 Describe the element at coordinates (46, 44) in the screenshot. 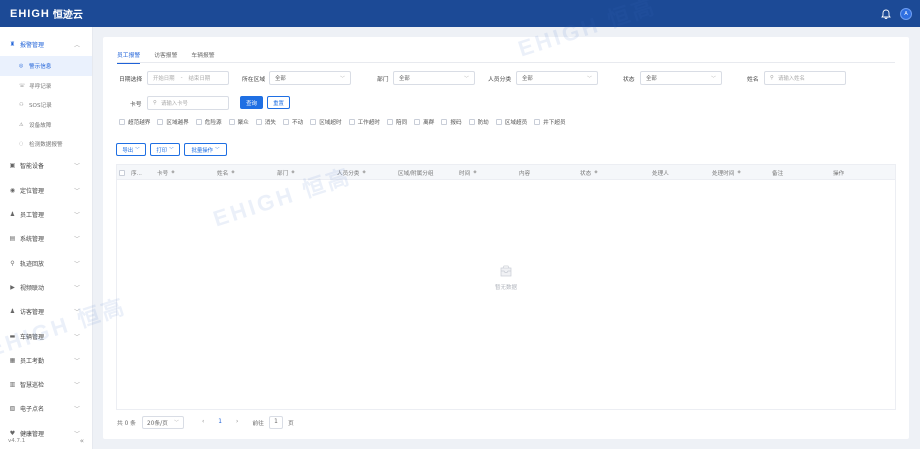

I see `sidebar-group-alarm: ♜ 报警管理 ︿` at that location.